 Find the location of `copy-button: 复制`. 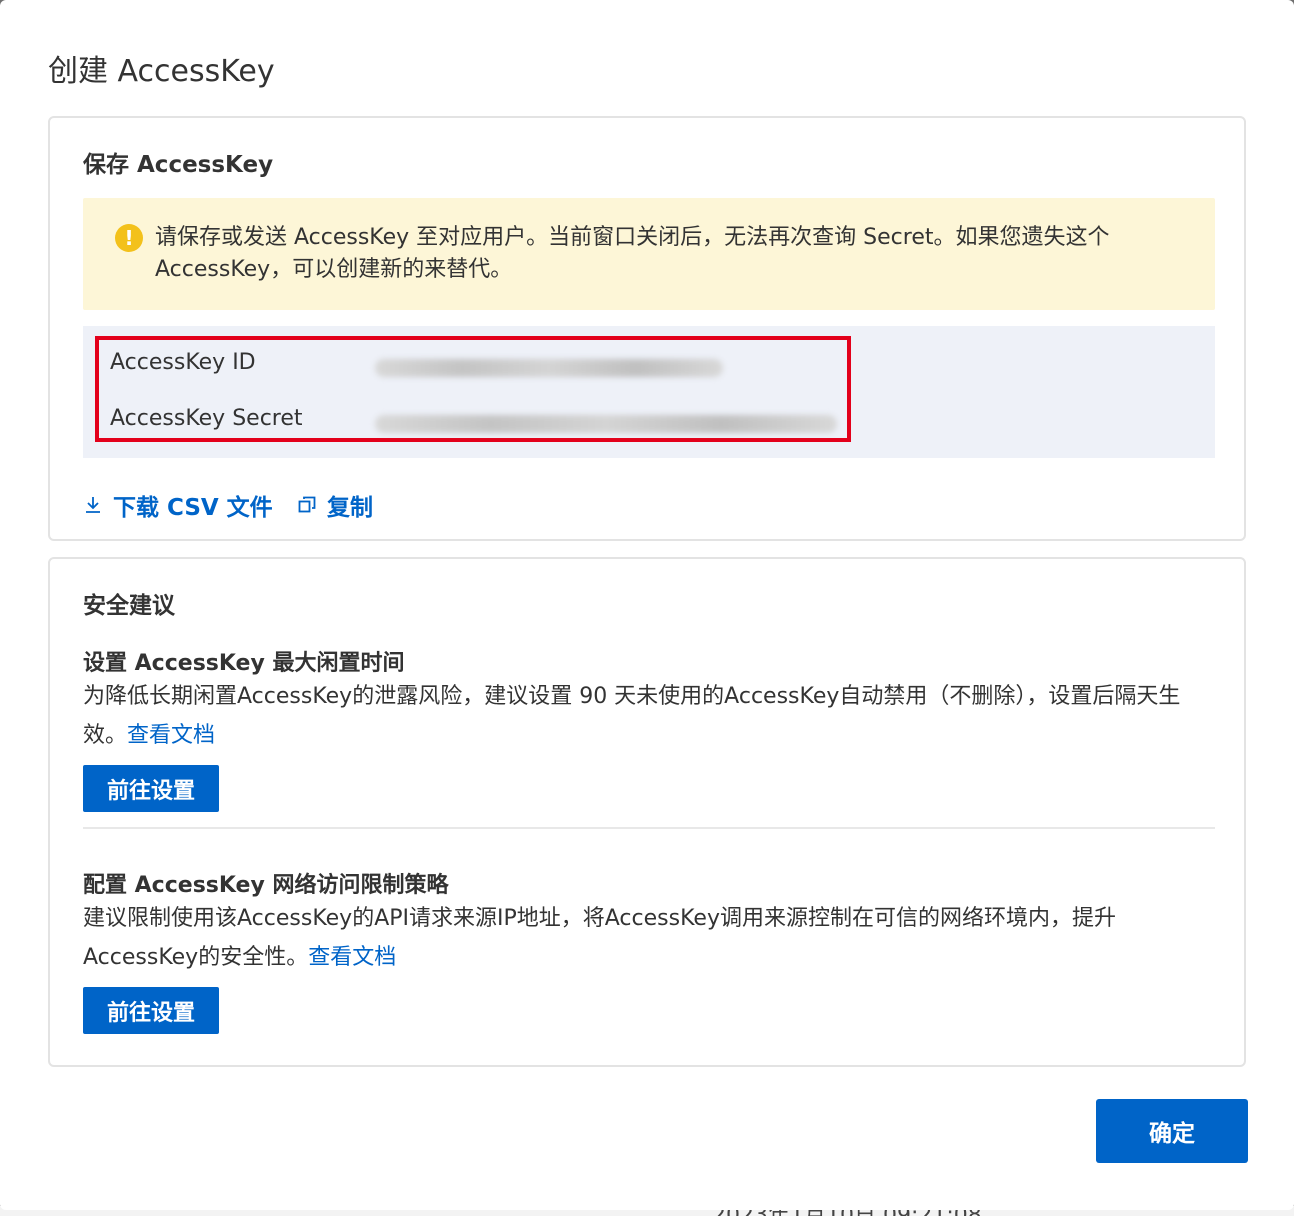

copy-button: 复制 is located at coordinates (335, 505).